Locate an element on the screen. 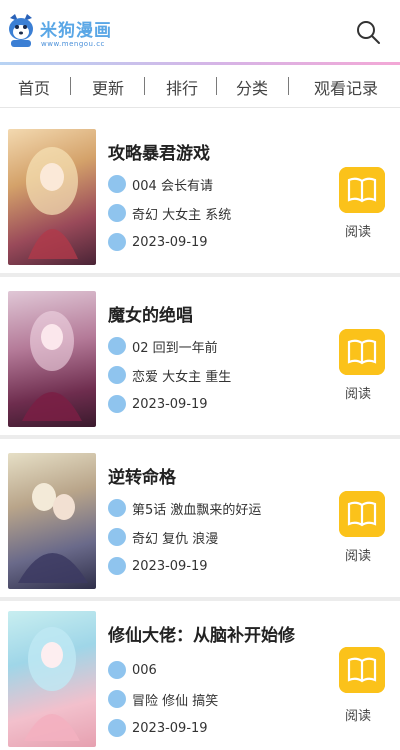  comic-title: 修仙大佬：从脑补开始修 is located at coordinates (201, 633).